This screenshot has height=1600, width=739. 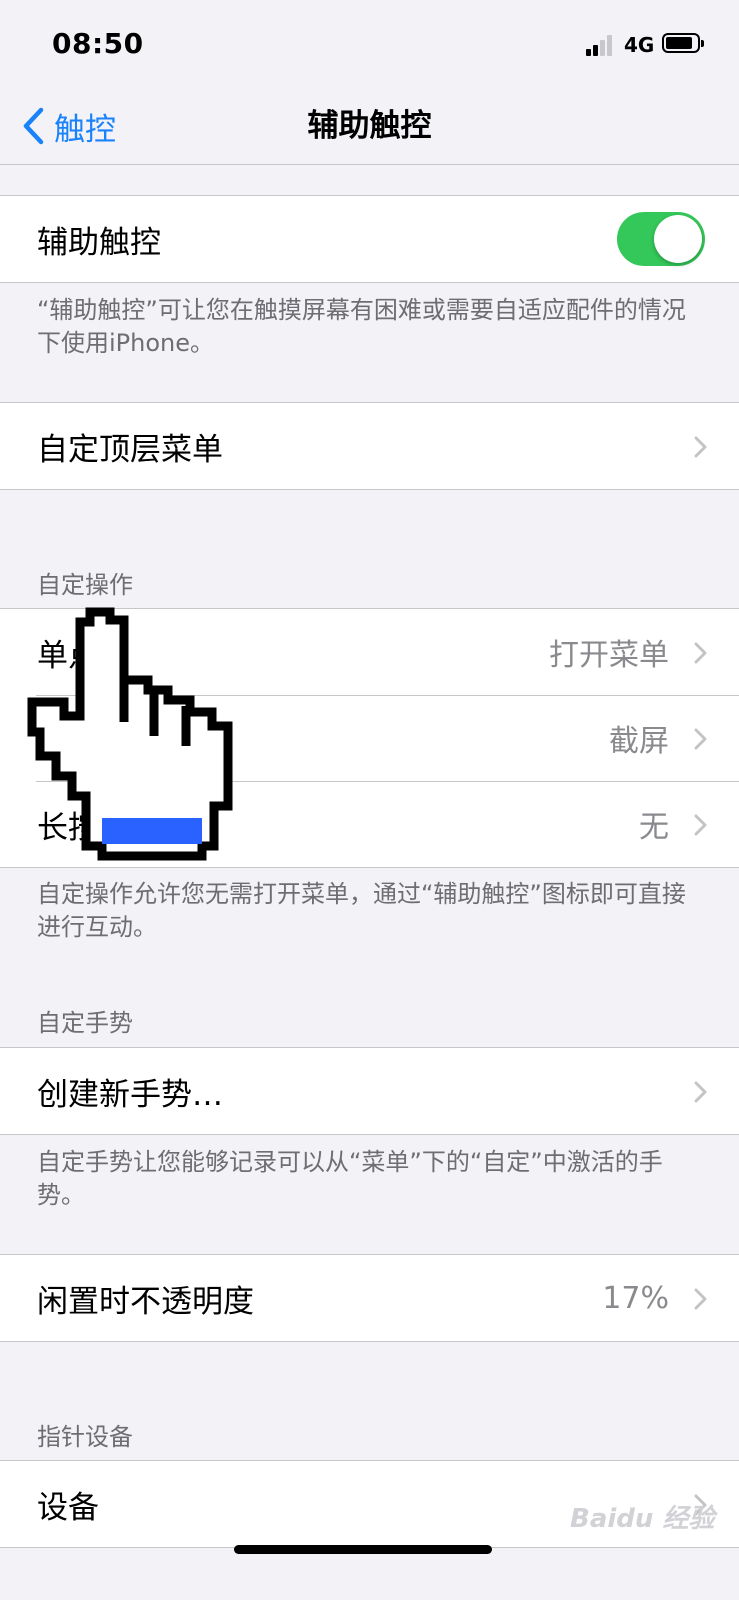 What do you see at coordinates (639, 741) in the screenshot?
I see `action-value: 截屏` at bounding box center [639, 741].